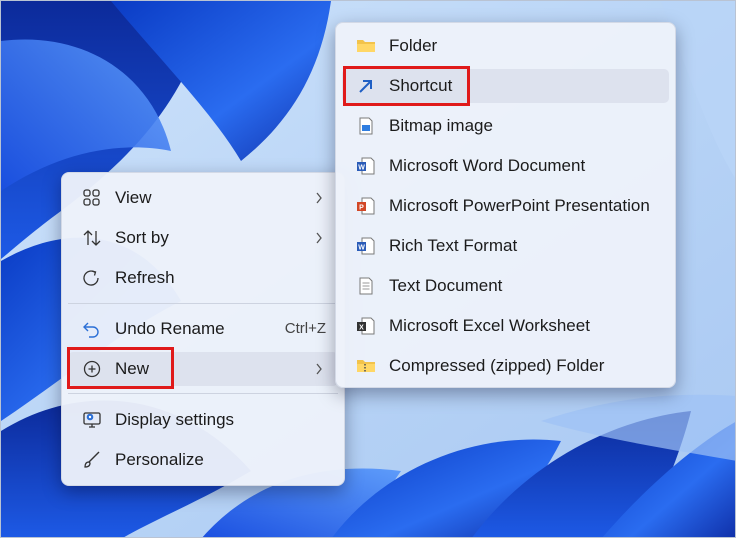  I want to click on submenu-item-word-document: W Microsoft Word Document, so click(505, 166).